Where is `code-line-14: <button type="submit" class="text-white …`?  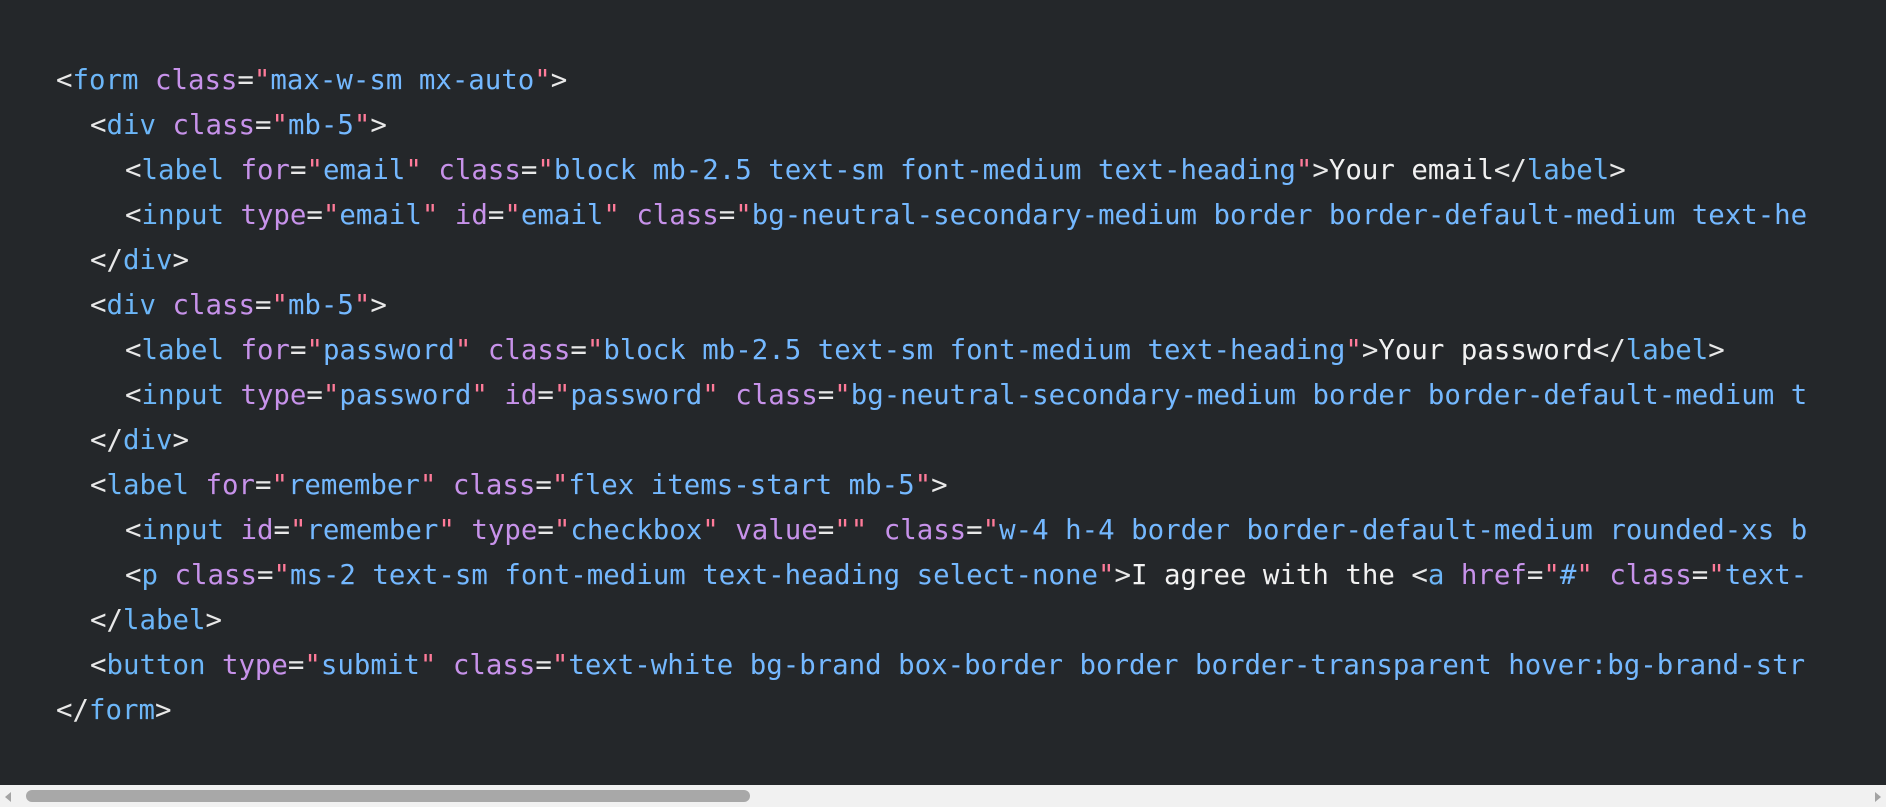
code-line-14: <button type="submit" class="text-white … is located at coordinates (948, 665).